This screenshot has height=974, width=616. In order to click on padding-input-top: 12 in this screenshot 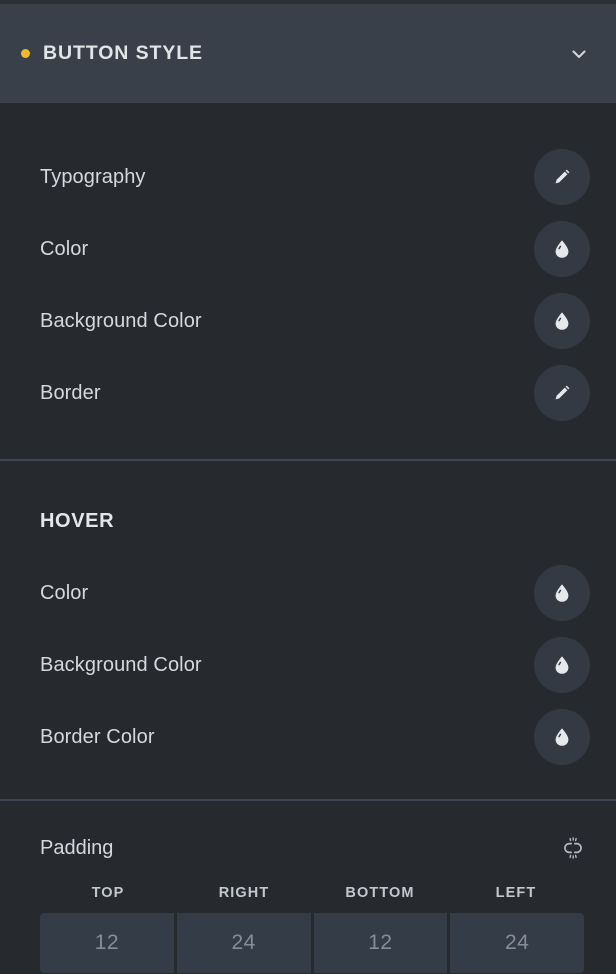, I will do `click(107, 943)`.